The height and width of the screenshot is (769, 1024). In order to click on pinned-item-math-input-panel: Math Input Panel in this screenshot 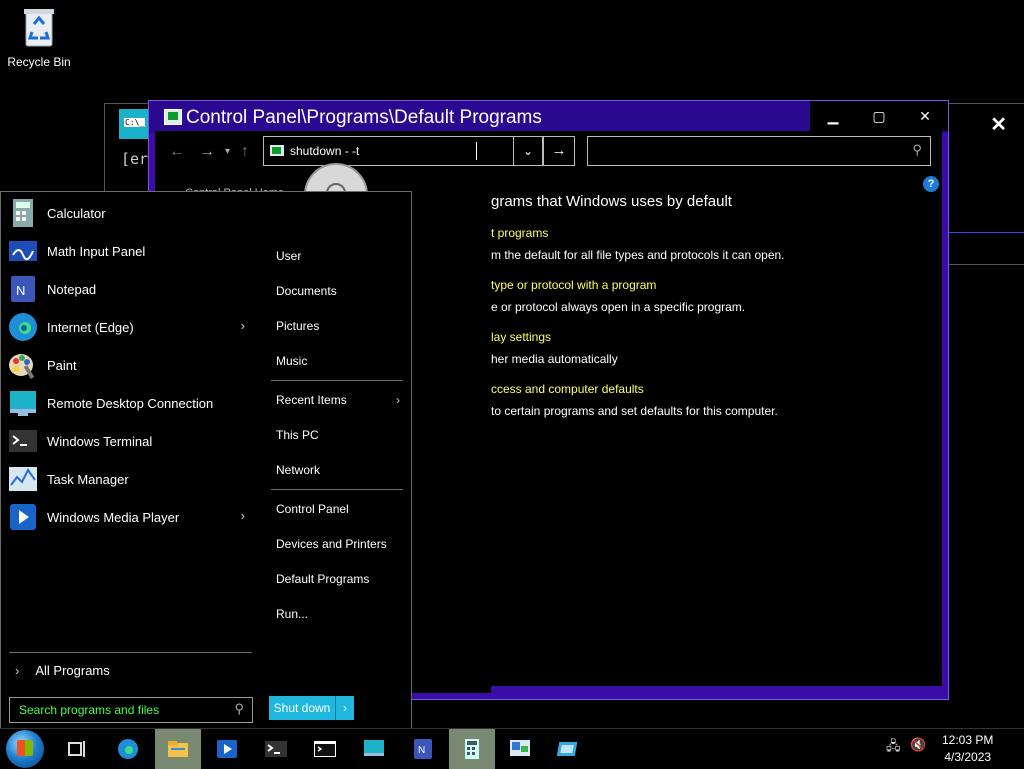, I will do `click(132, 251)`.